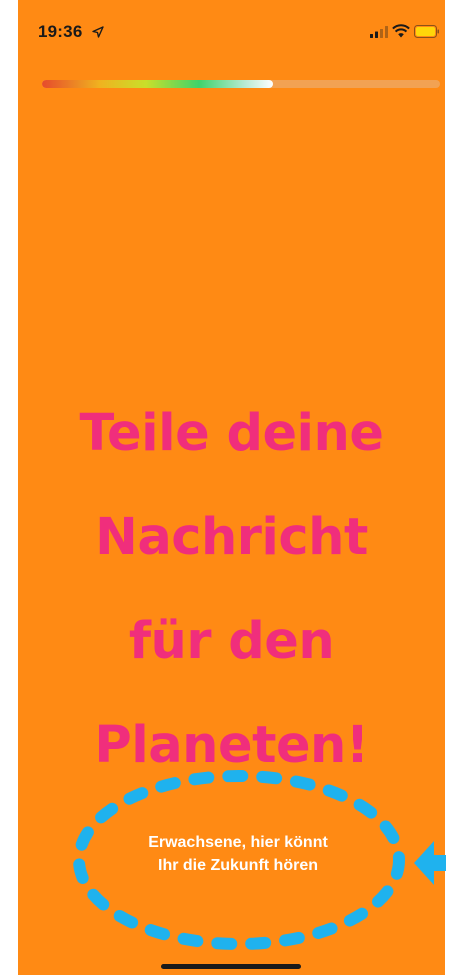 The width and height of the screenshot is (455, 975). I want to click on story-progress-bar, so click(241, 84).